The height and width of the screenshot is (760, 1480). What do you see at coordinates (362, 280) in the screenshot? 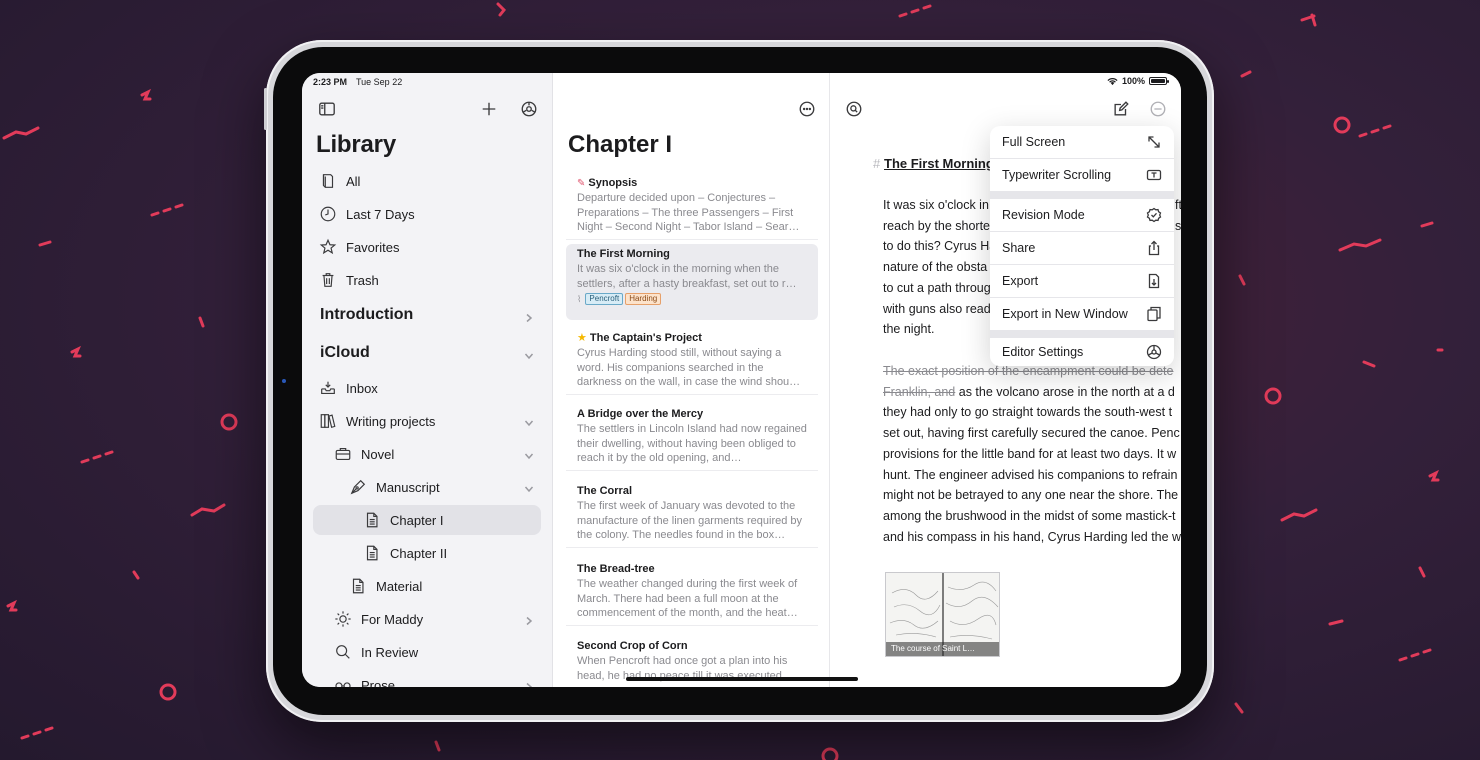
I see `sidebar-item-label: Trash` at bounding box center [362, 280].